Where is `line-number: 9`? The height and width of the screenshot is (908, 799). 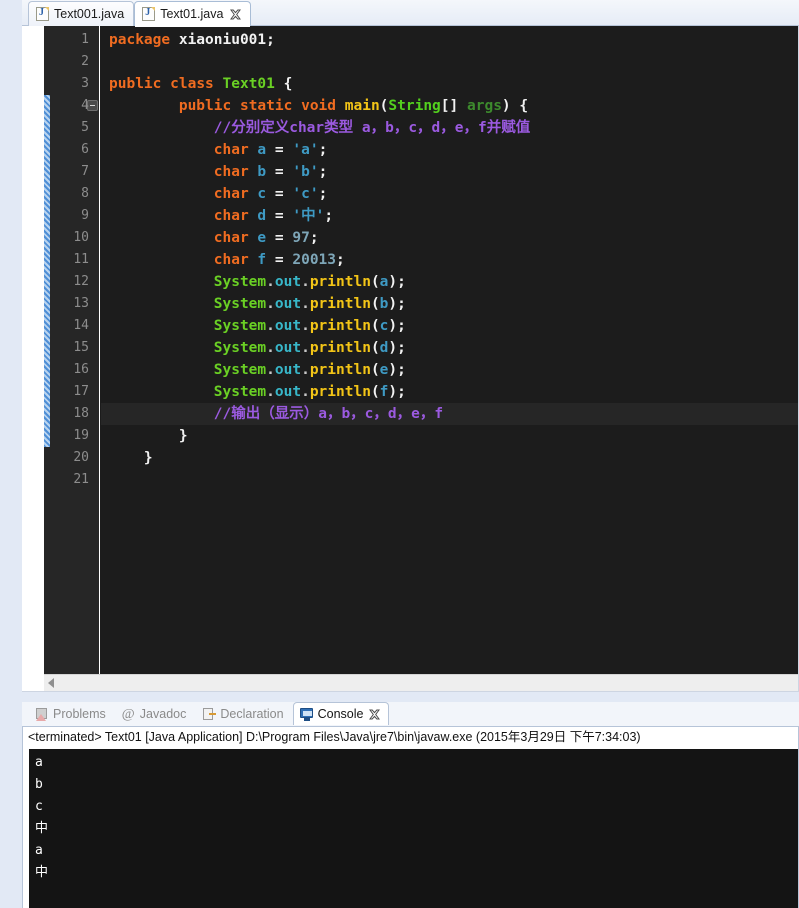
line-number: 9 is located at coordinates (85, 215).